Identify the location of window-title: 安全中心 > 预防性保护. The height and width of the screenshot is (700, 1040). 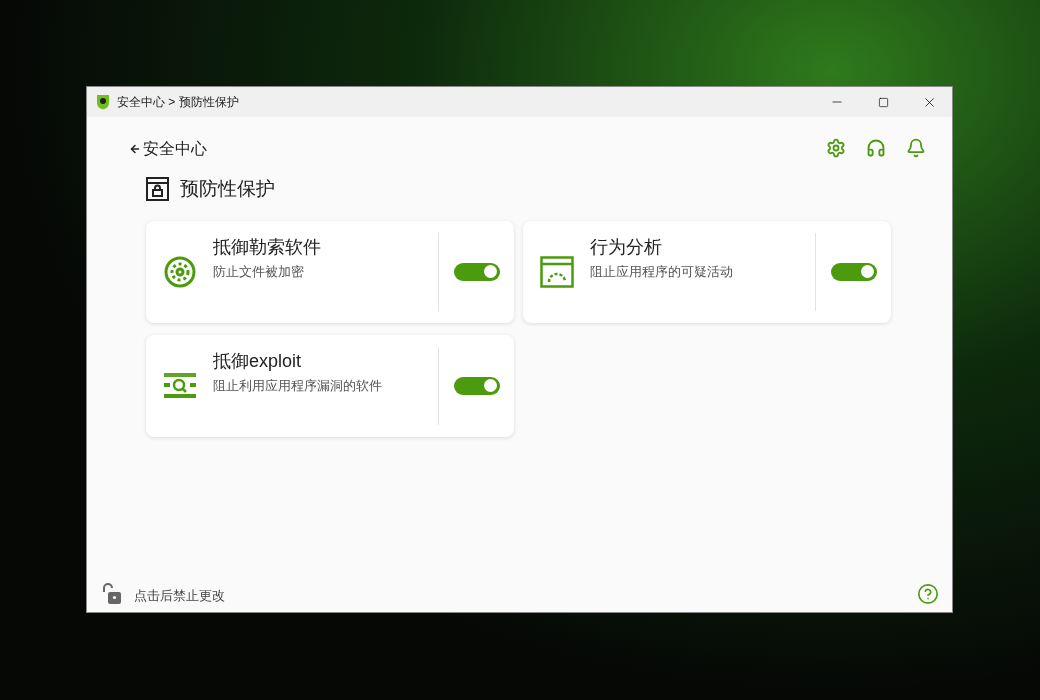
(178, 102).